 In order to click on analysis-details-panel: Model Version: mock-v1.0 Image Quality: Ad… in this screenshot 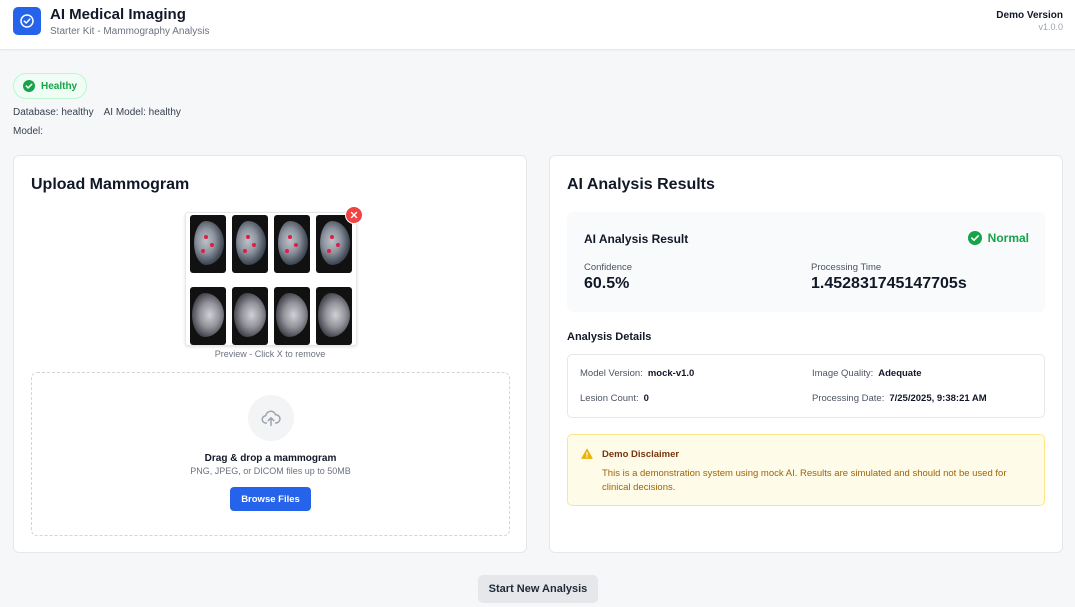, I will do `click(806, 386)`.